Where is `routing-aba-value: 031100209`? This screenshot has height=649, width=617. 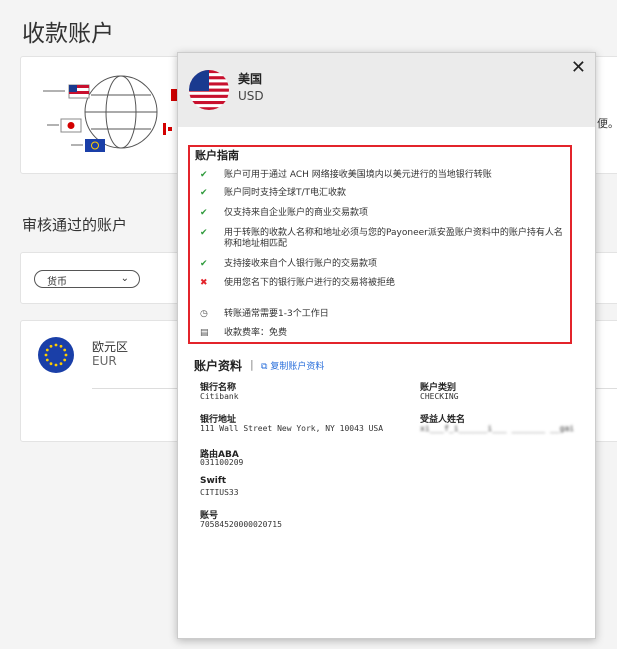 routing-aba-value: 031100209 is located at coordinates (222, 462).